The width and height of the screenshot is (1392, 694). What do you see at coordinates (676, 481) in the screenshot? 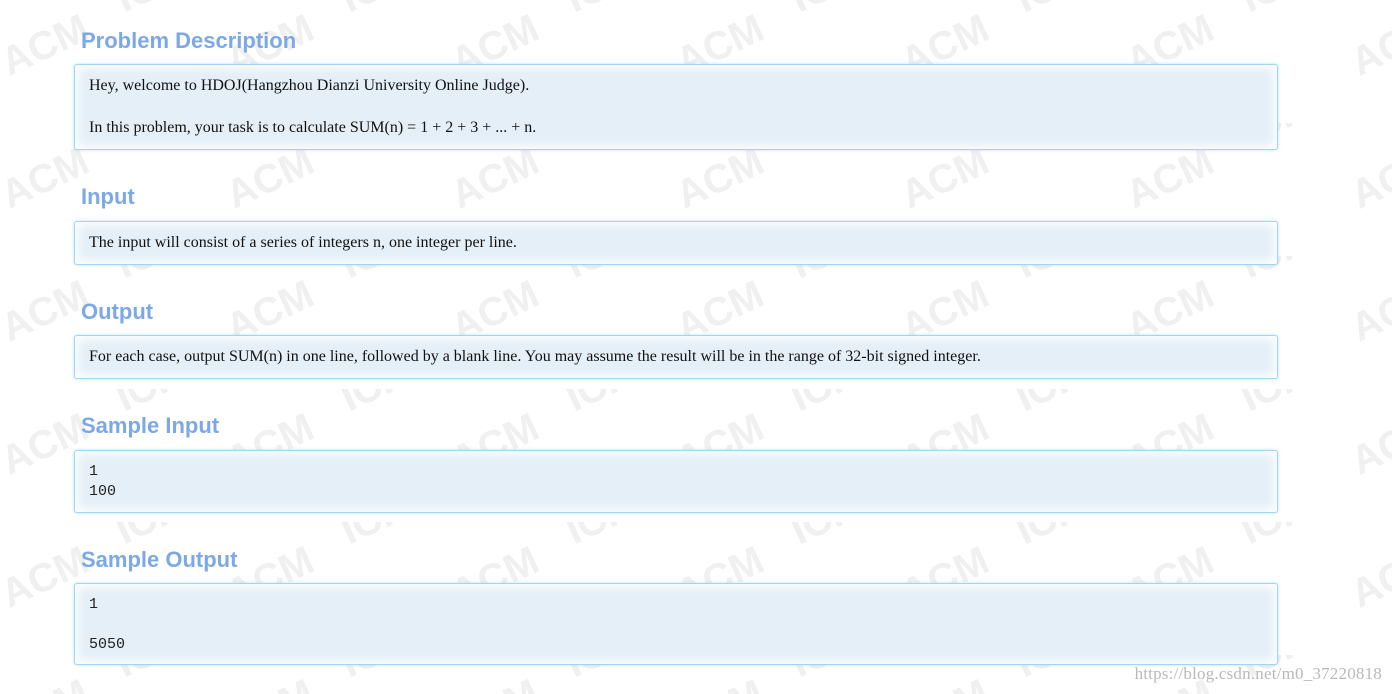
I see `sample-input-panel: 1 100` at bounding box center [676, 481].